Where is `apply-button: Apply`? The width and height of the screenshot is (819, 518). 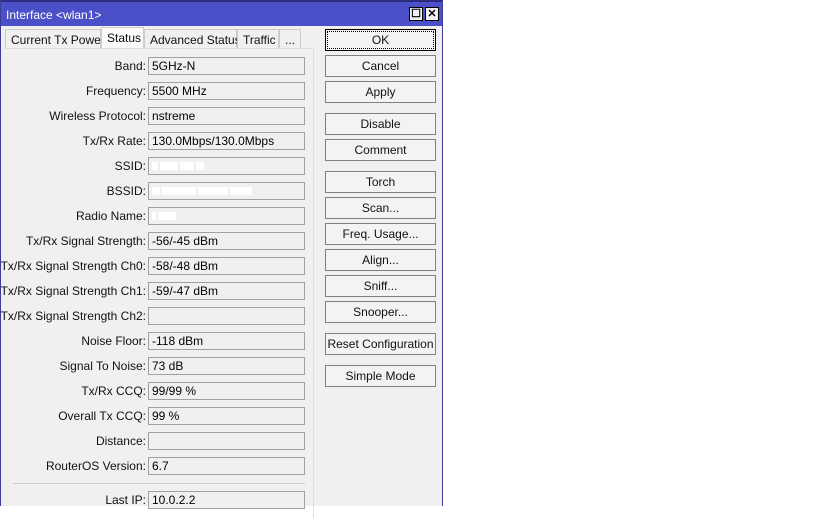
apply-button: Apply is located at coordinates (380, 92).